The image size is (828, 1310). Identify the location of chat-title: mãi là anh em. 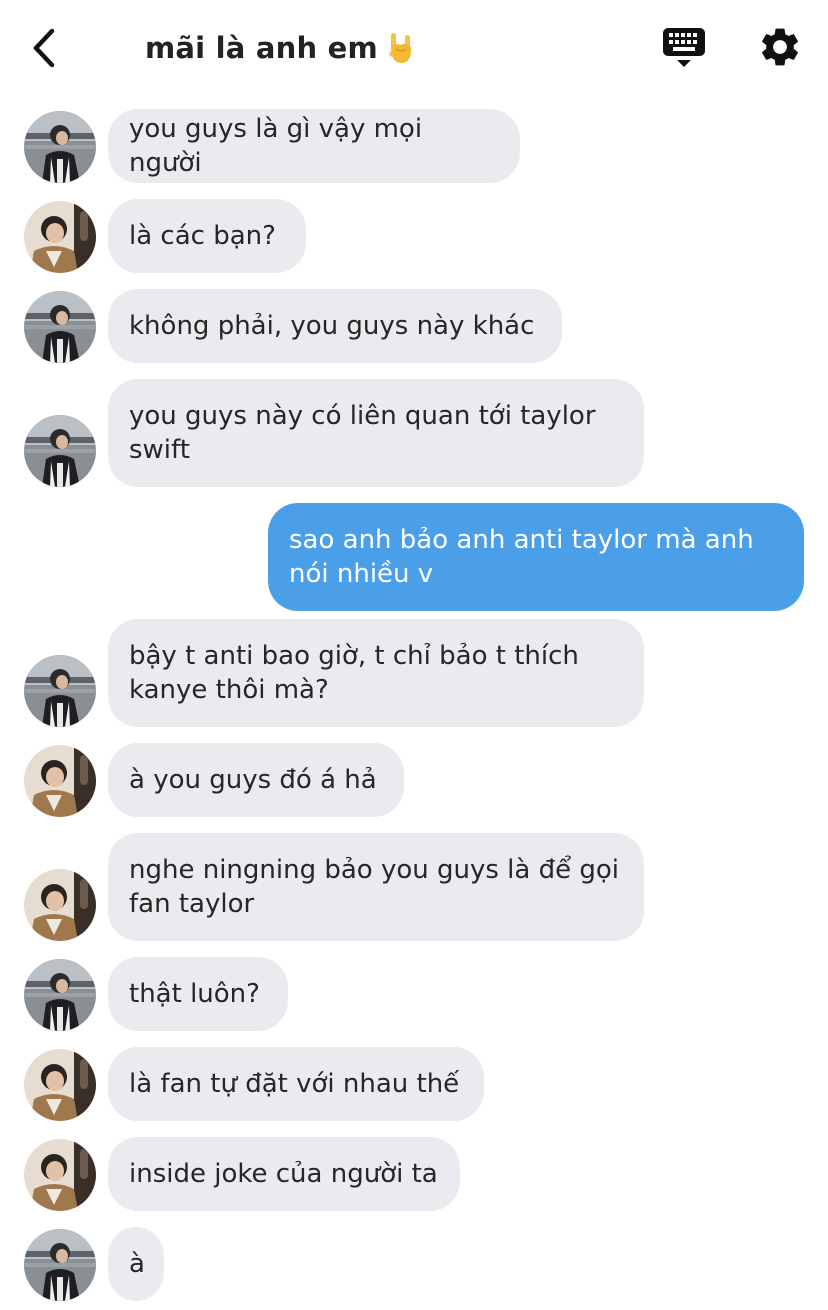
(261, 48).